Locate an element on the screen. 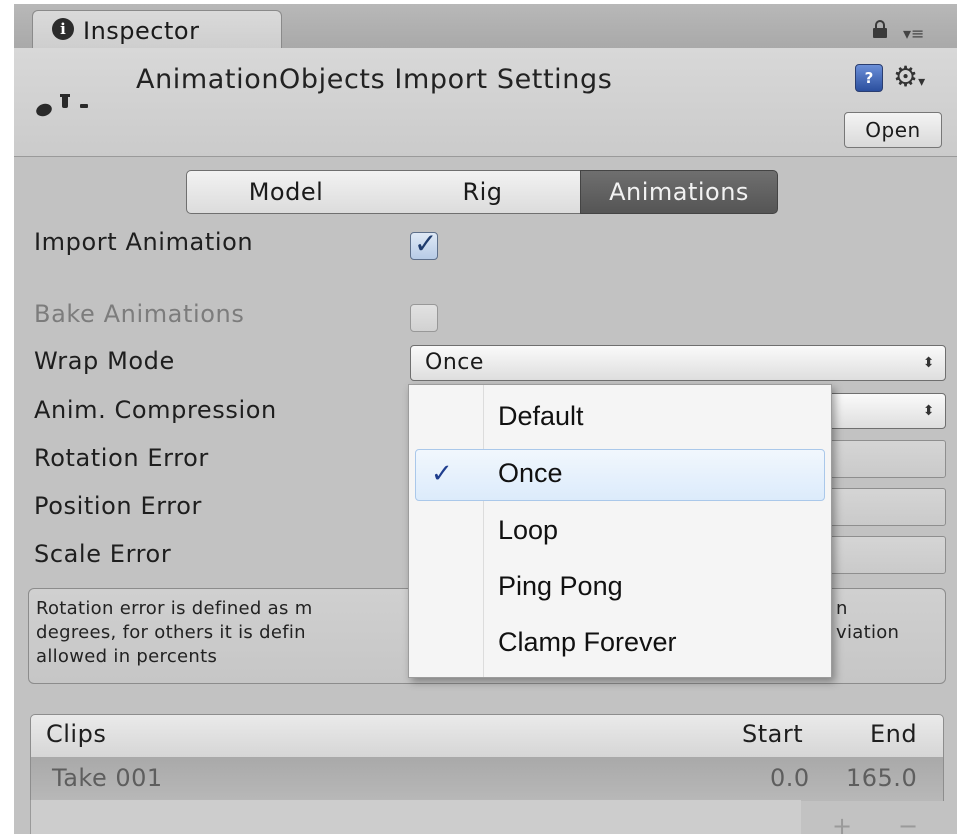 This screenshot has width=957, height=840. bake-animations-checkbox is located at coordinates (424, 318).